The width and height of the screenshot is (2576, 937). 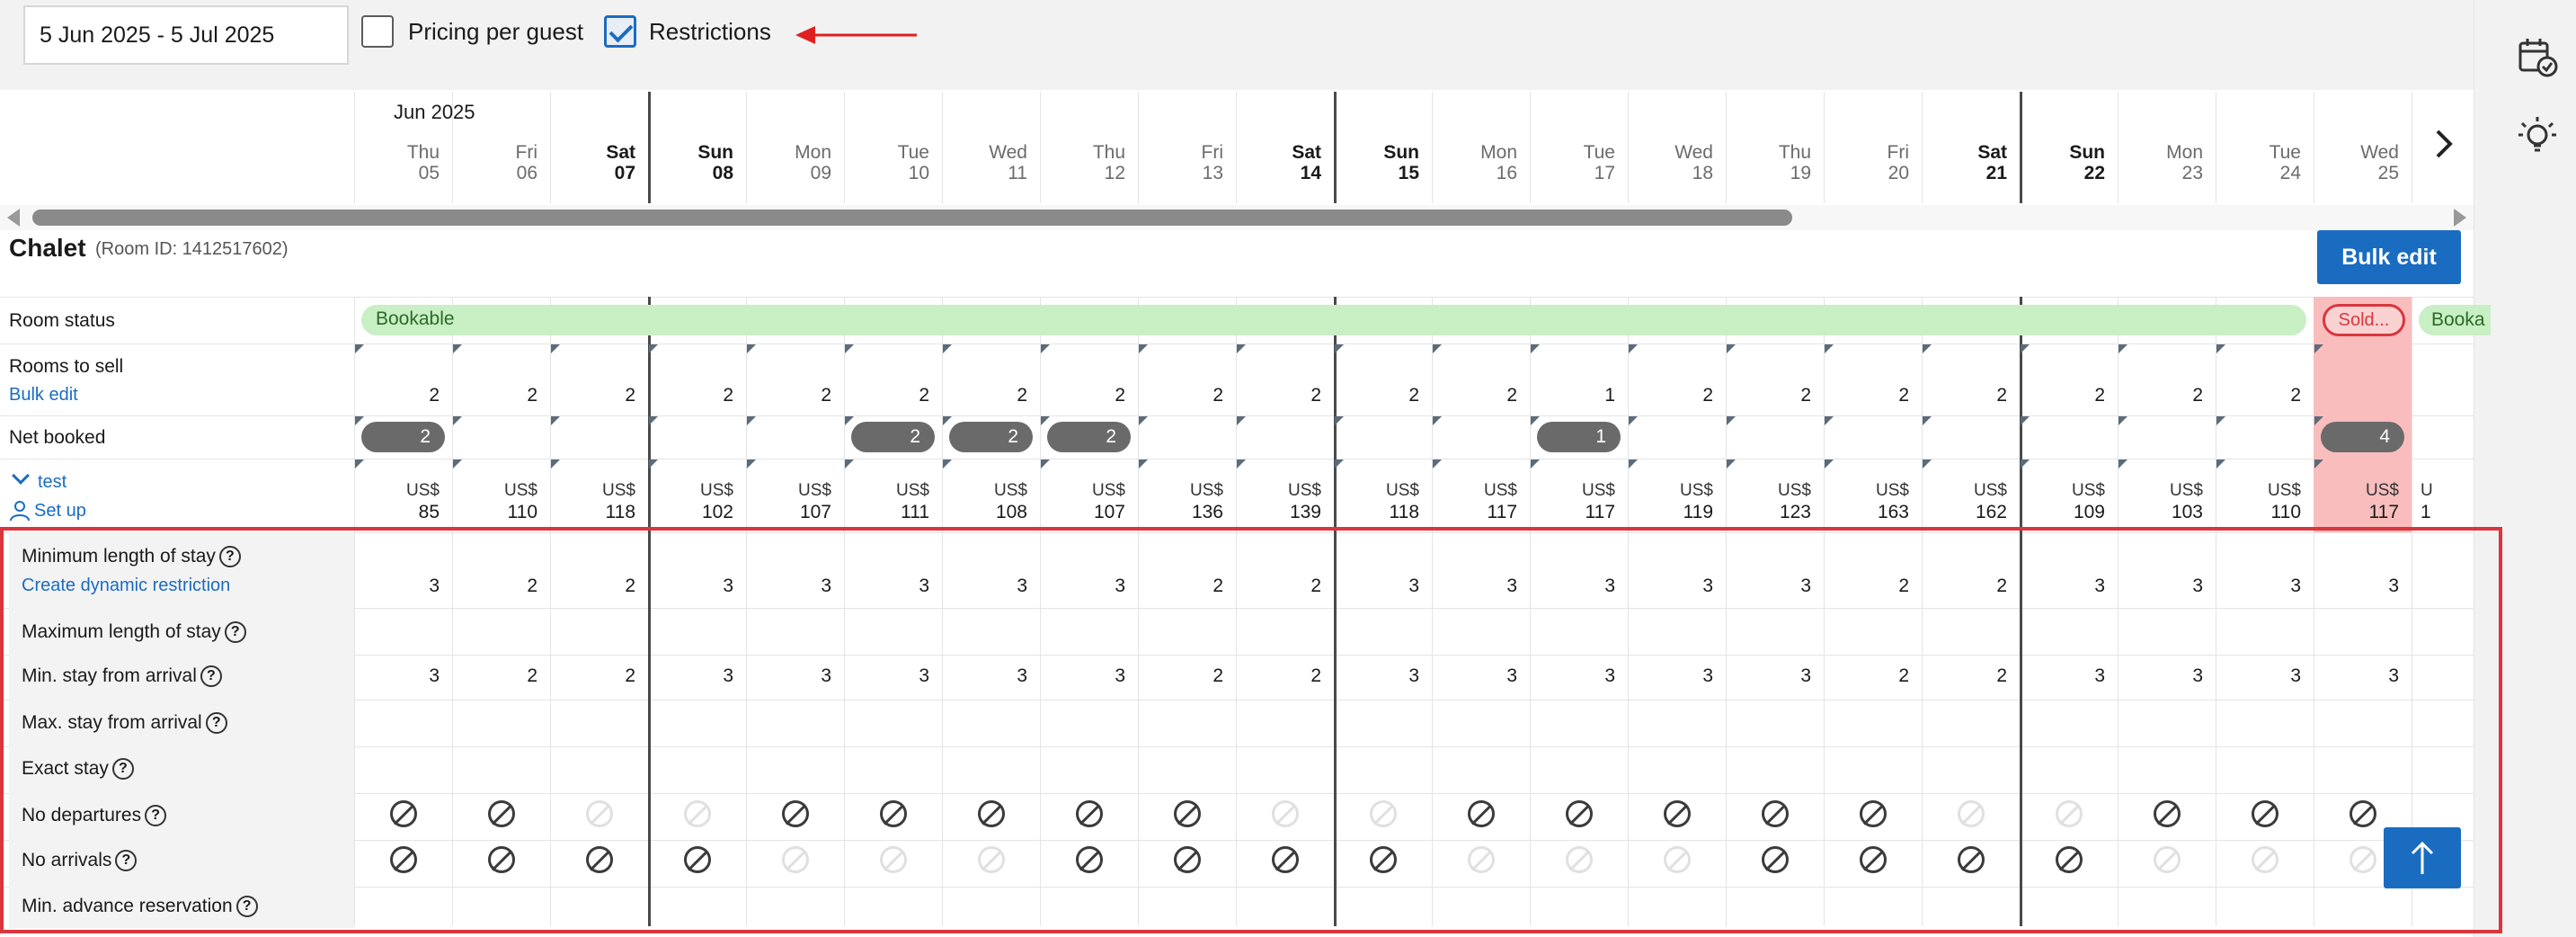 What do you see at coordinates (1285, 512) in the screenshot?
I see `price-value: 139` at bounding box center [1285, 512].